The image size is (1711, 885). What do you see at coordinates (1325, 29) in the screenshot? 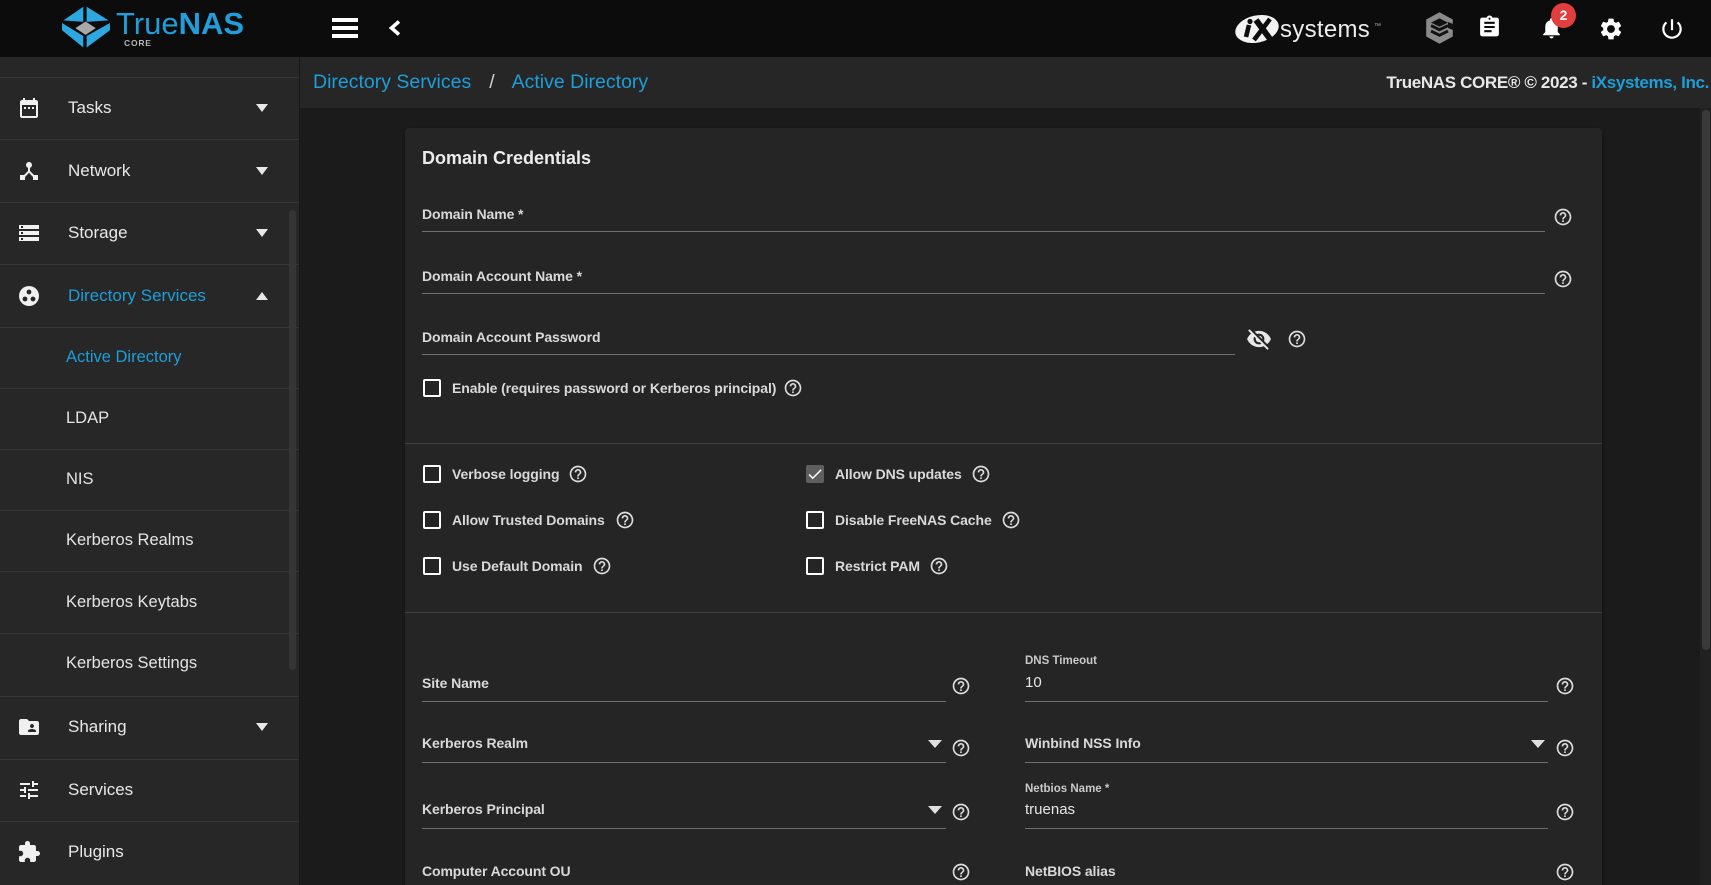
I see `svg-text: systems` at bounding box center [1325, 29].